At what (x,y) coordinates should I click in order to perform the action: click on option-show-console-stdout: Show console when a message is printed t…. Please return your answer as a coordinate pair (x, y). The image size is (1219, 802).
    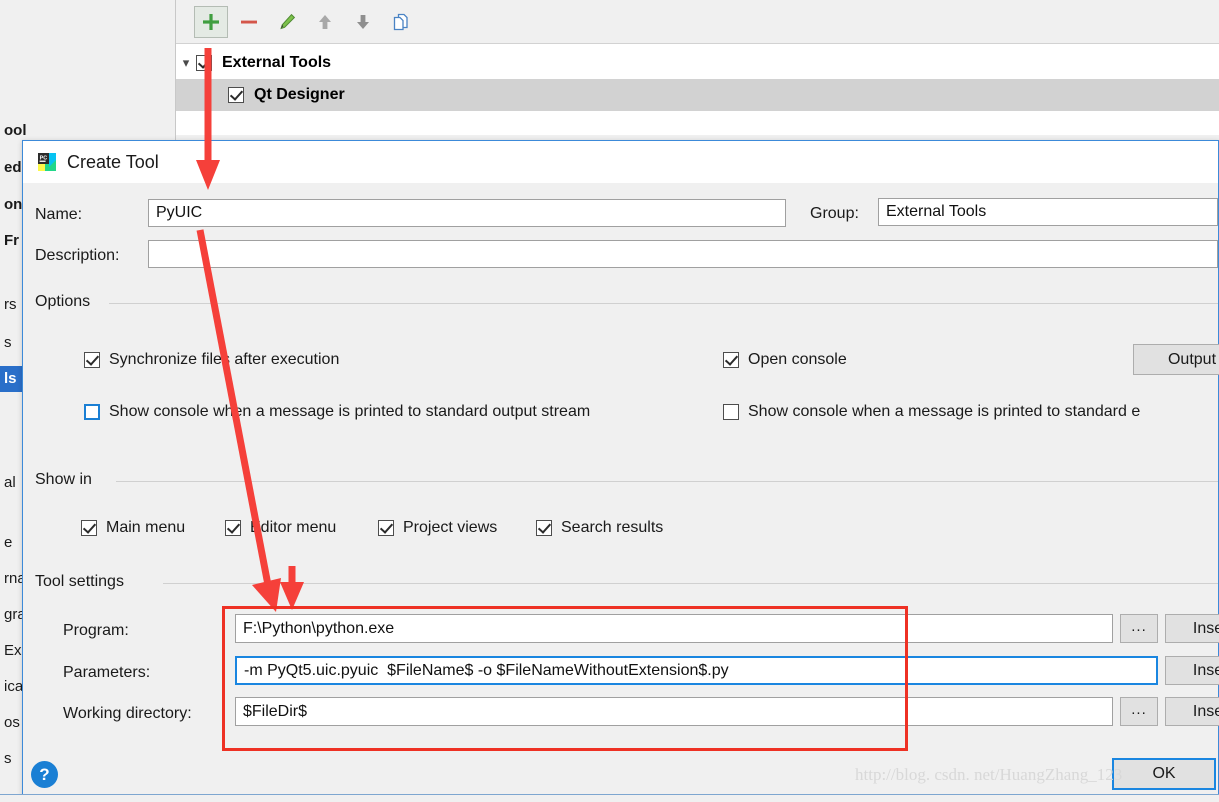
    Looking at the image, I should click on (337, 412).